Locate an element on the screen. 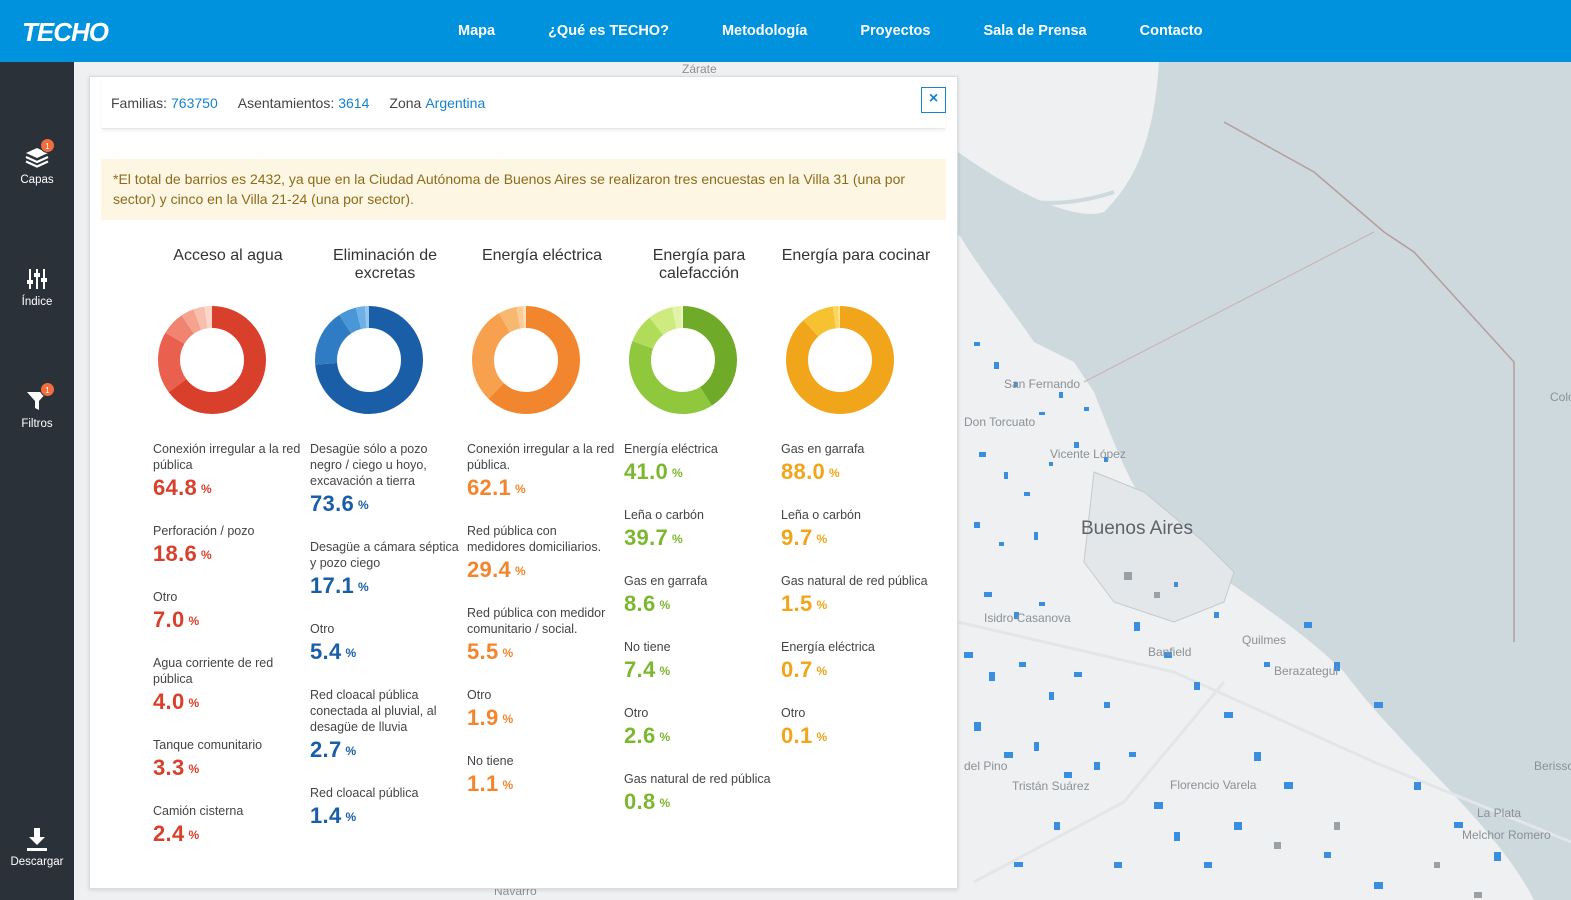 Image resolution: width=1571 pixels, height=900 pixels. indicator-item: Agua corriente de red pública 4.0% is located at coordinates (228, 686).